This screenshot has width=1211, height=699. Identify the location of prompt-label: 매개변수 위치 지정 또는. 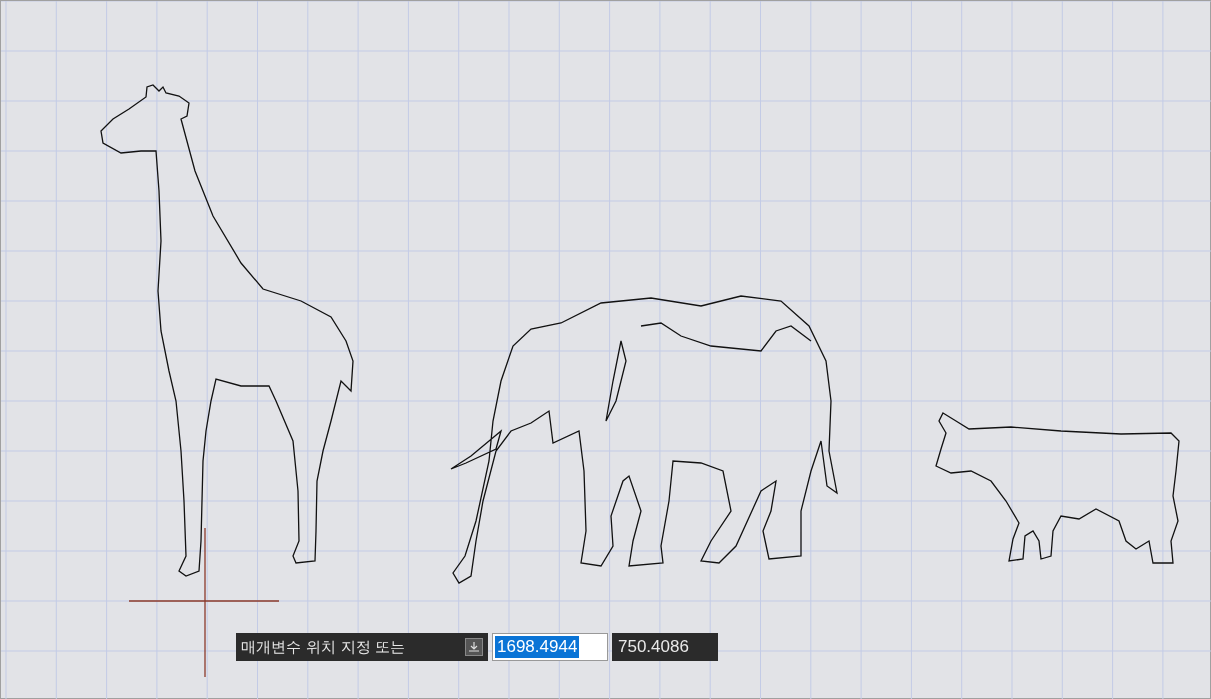
(324, 647).